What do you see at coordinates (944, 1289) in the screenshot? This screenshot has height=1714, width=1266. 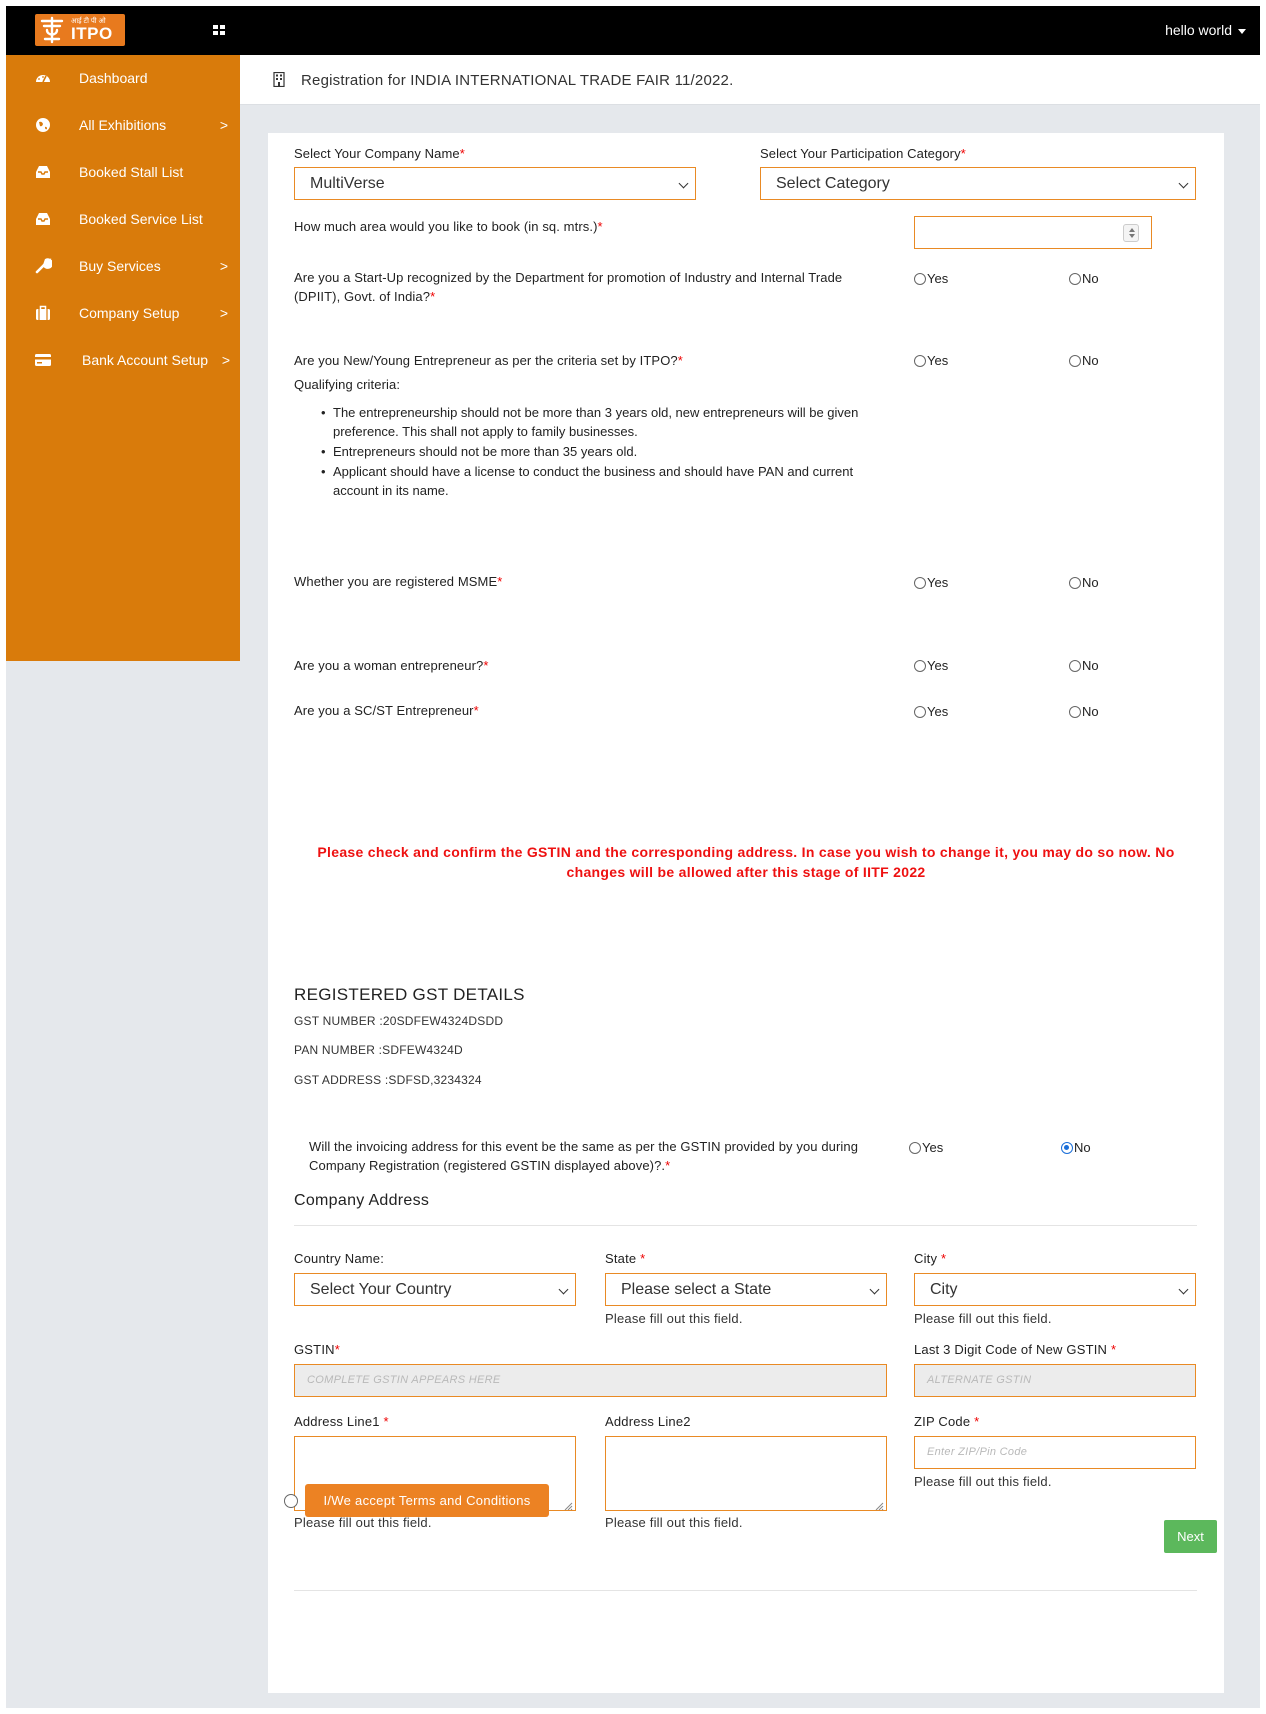 I see `city-value: City` at bounding box center [944, 1289].